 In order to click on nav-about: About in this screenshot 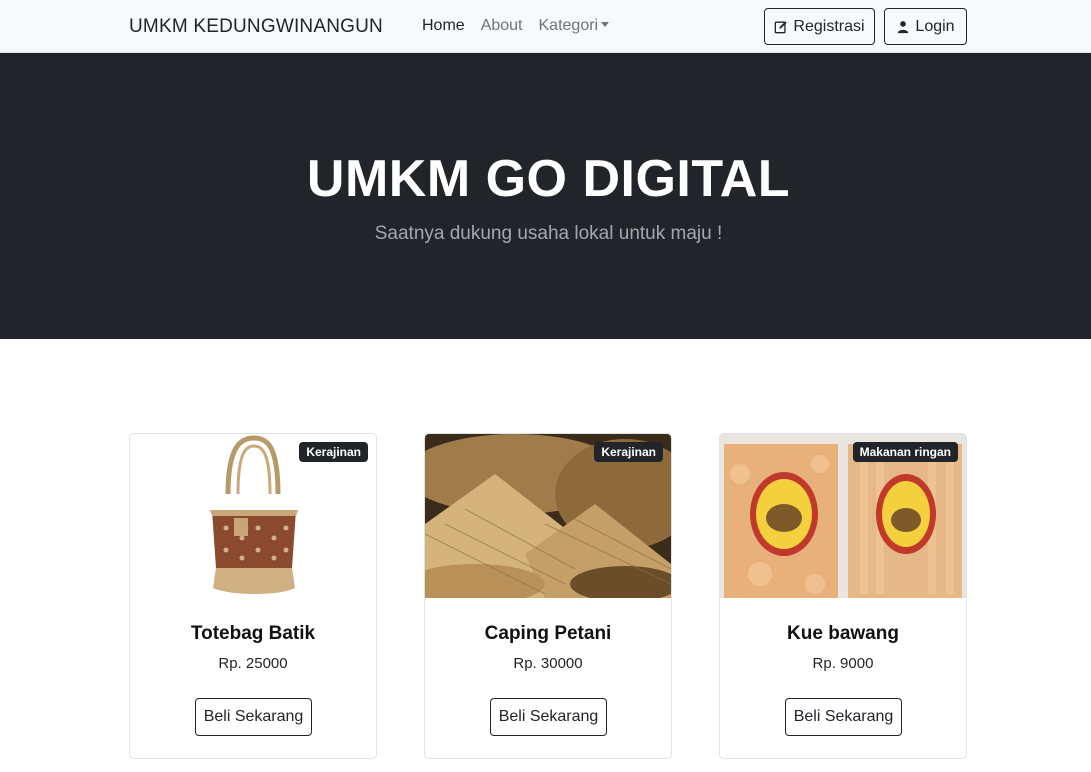, I will do `click(502, 26)`.